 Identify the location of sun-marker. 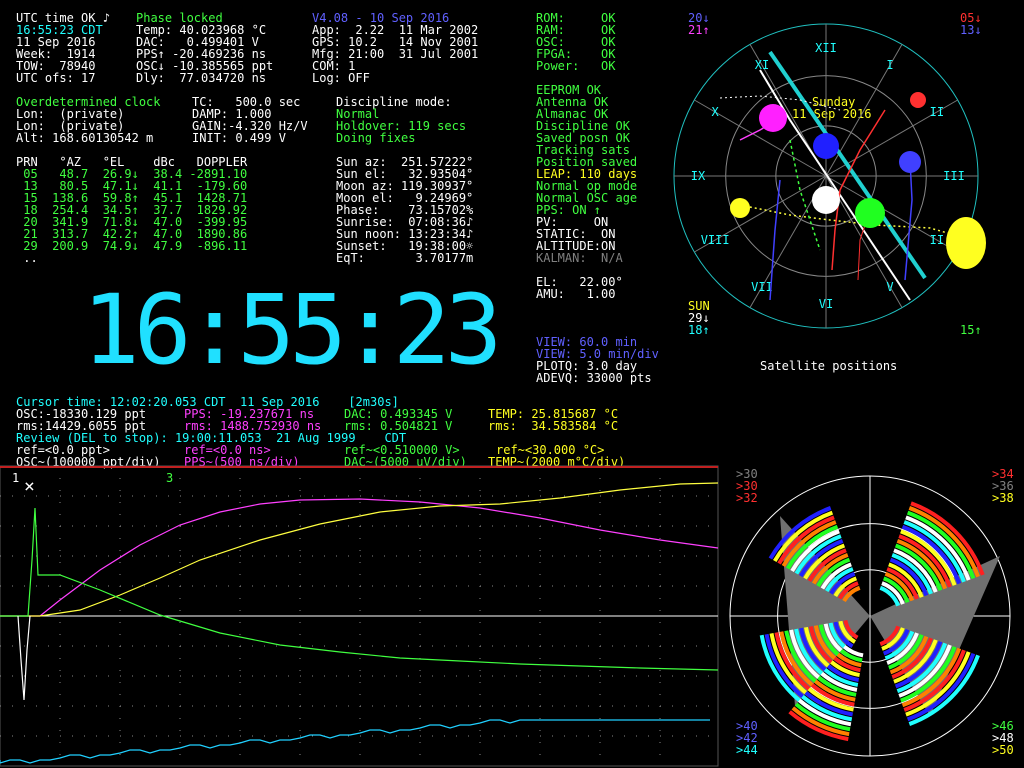
(966, 243).